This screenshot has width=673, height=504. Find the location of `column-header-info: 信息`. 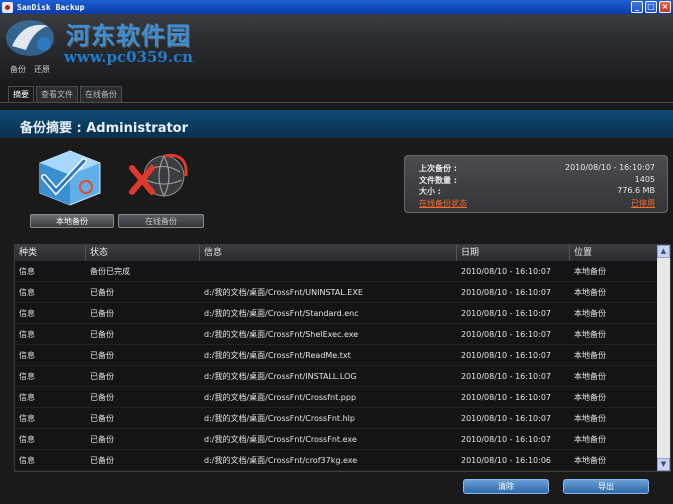

column-header-info: 信息 is located at coordinates (328, 253).